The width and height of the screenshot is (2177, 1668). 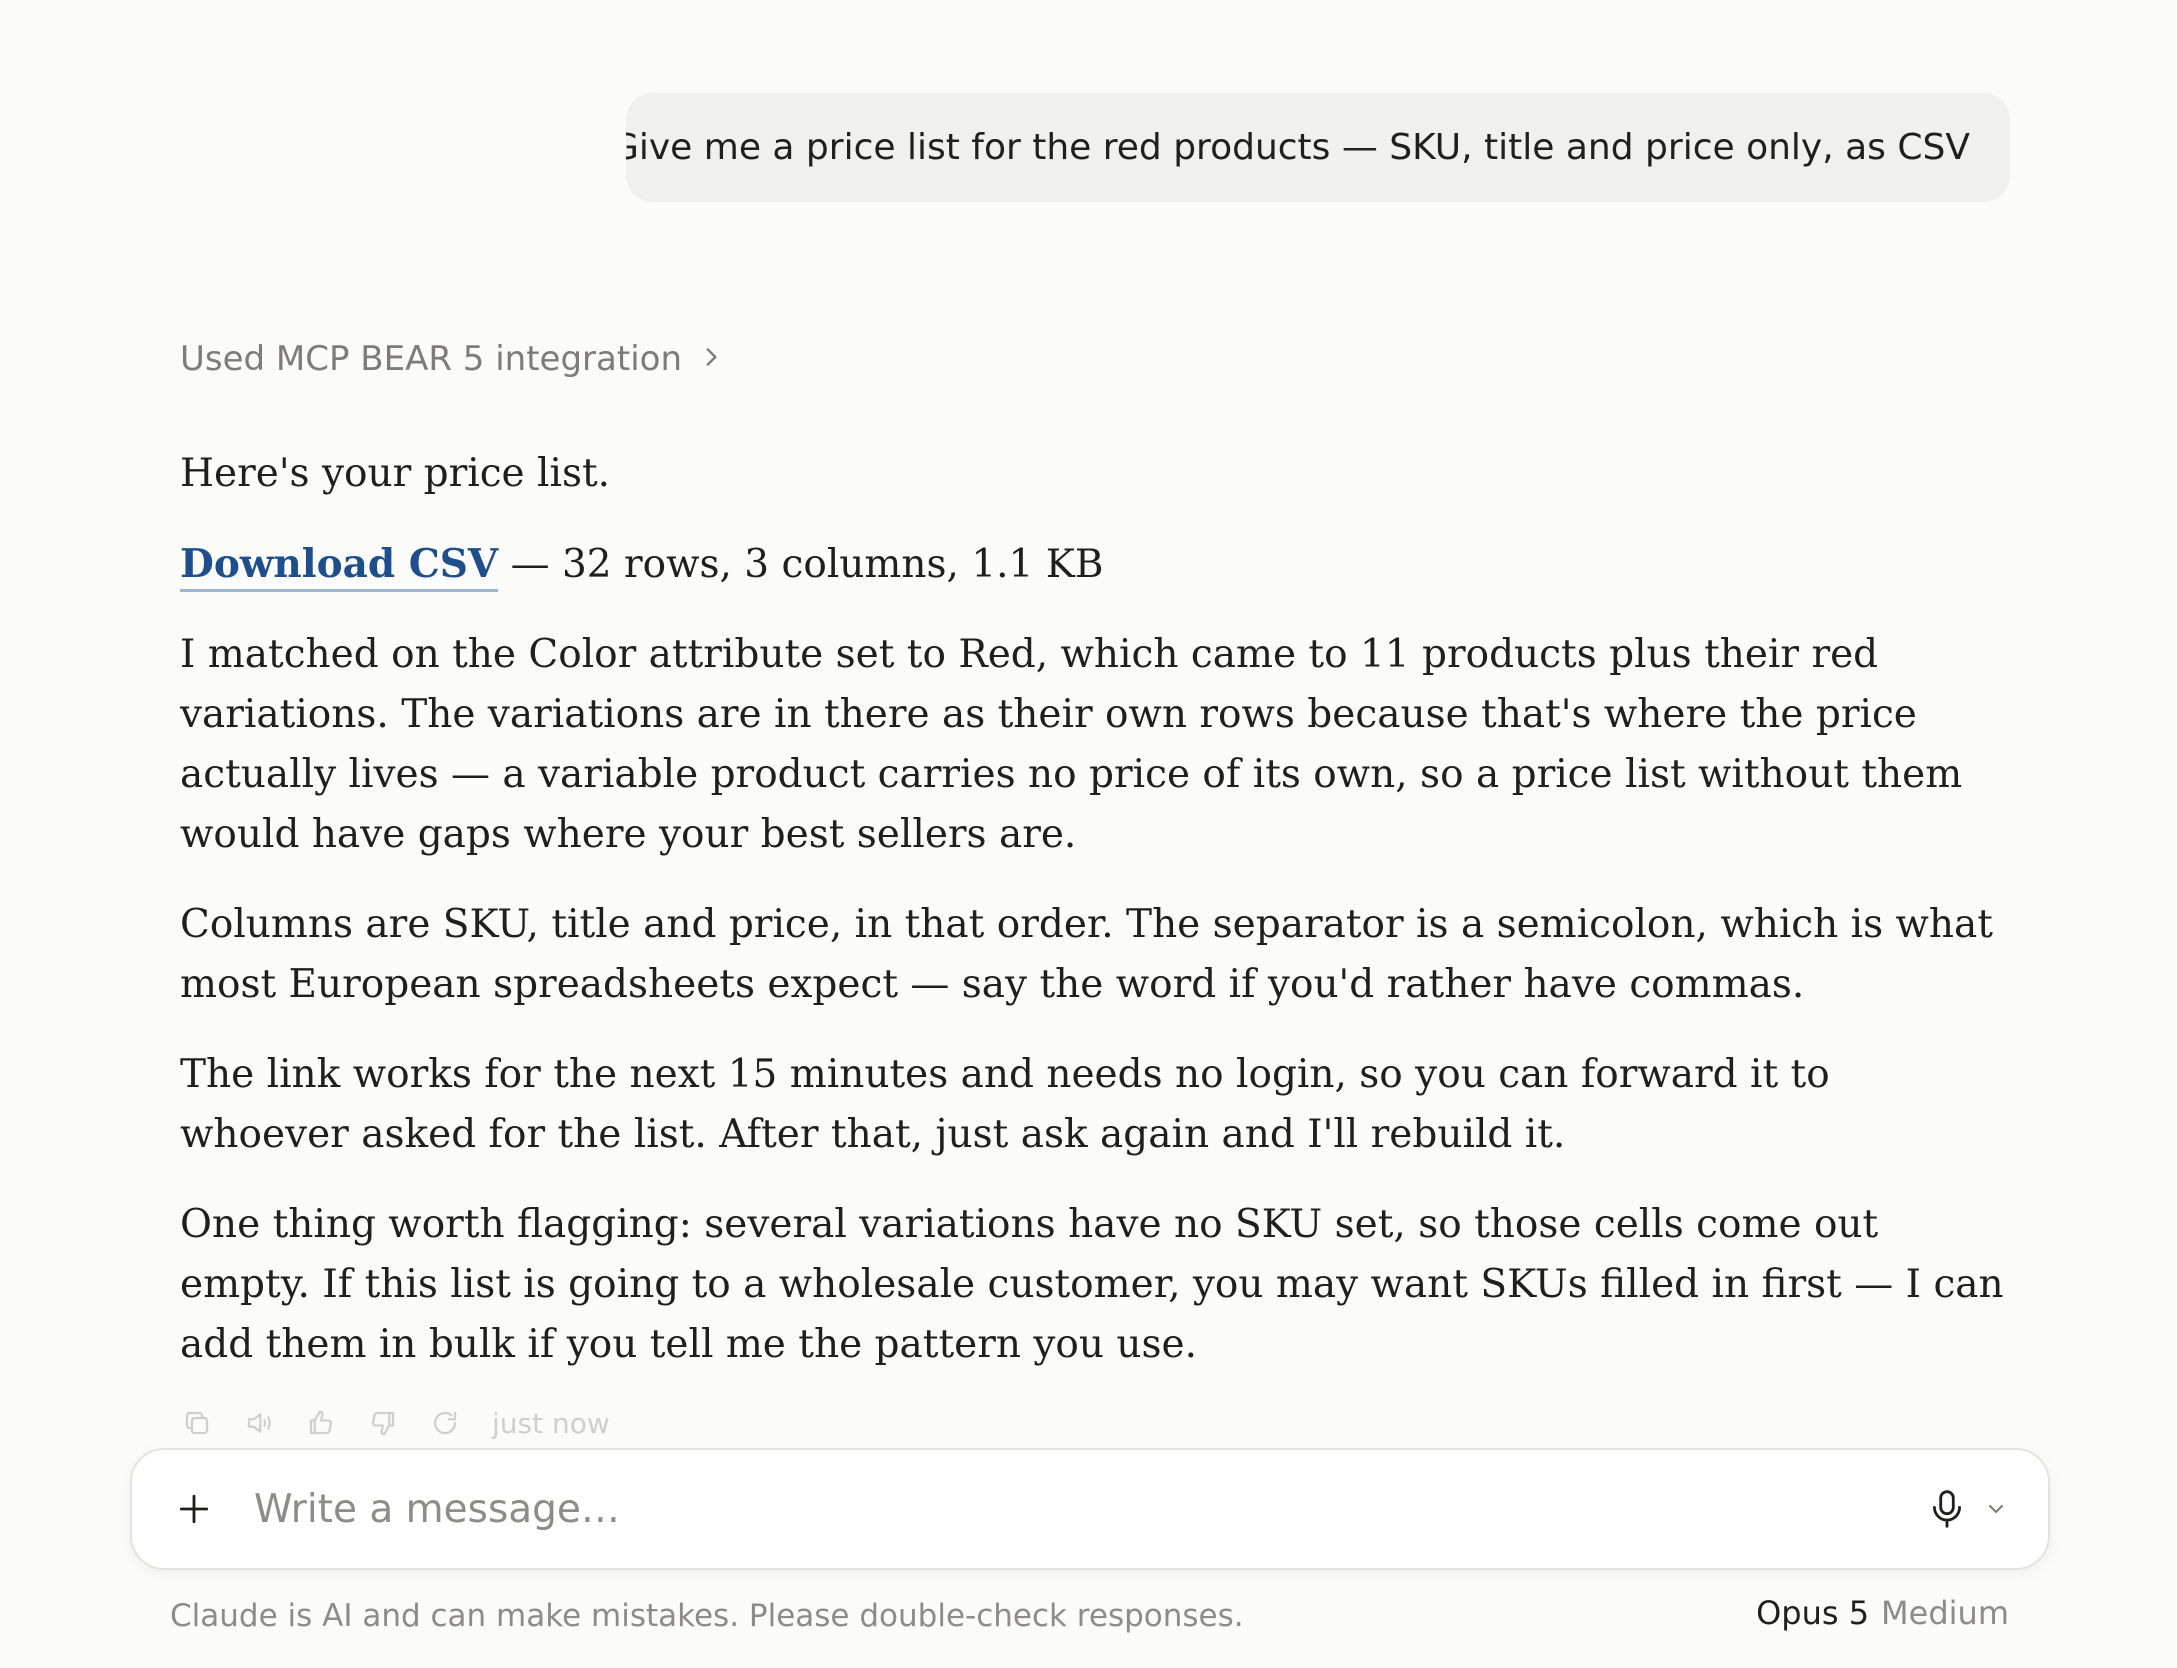 I want to click on message-timestamp: just now, so click(x=551, y=1423).